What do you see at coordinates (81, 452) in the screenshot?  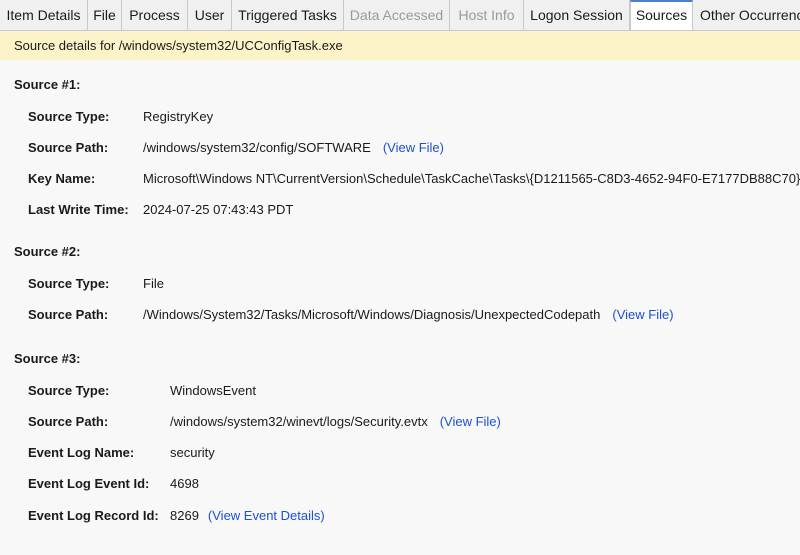 I see `source-3-event-log-name-label: Event Log Name:` at bounding box center [81, 452].